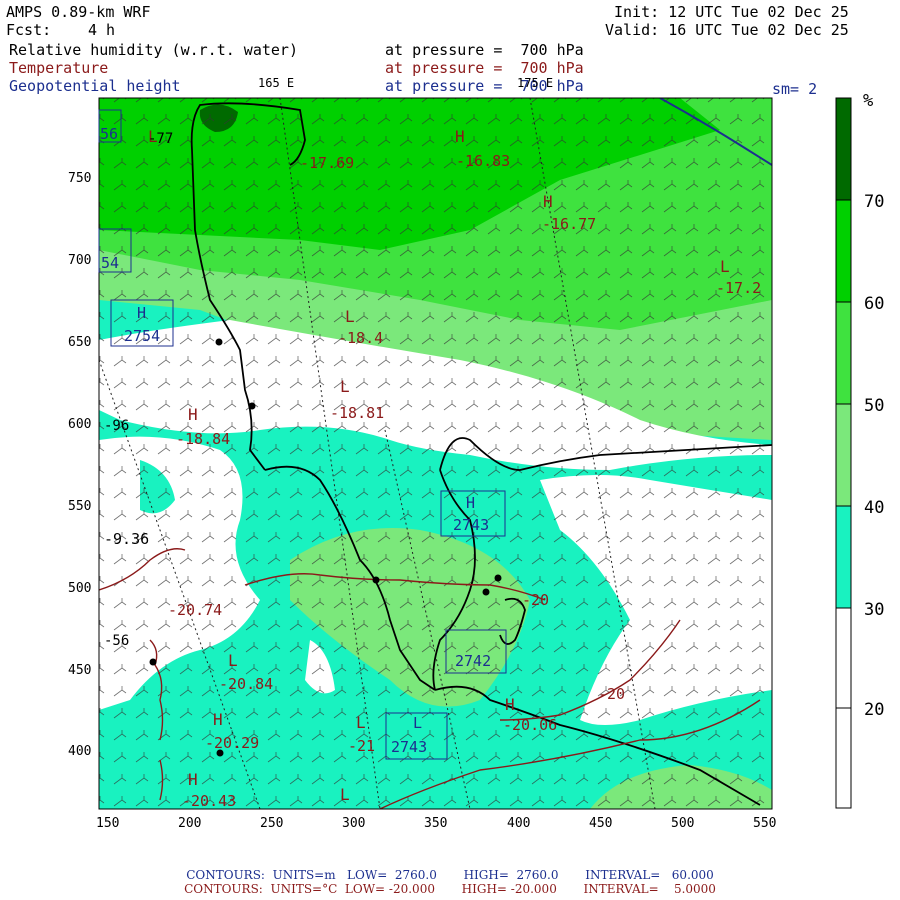  Describe the element at coordinates (79, 424) in the screenshot. I see `y-tick-label: 600` at that location.